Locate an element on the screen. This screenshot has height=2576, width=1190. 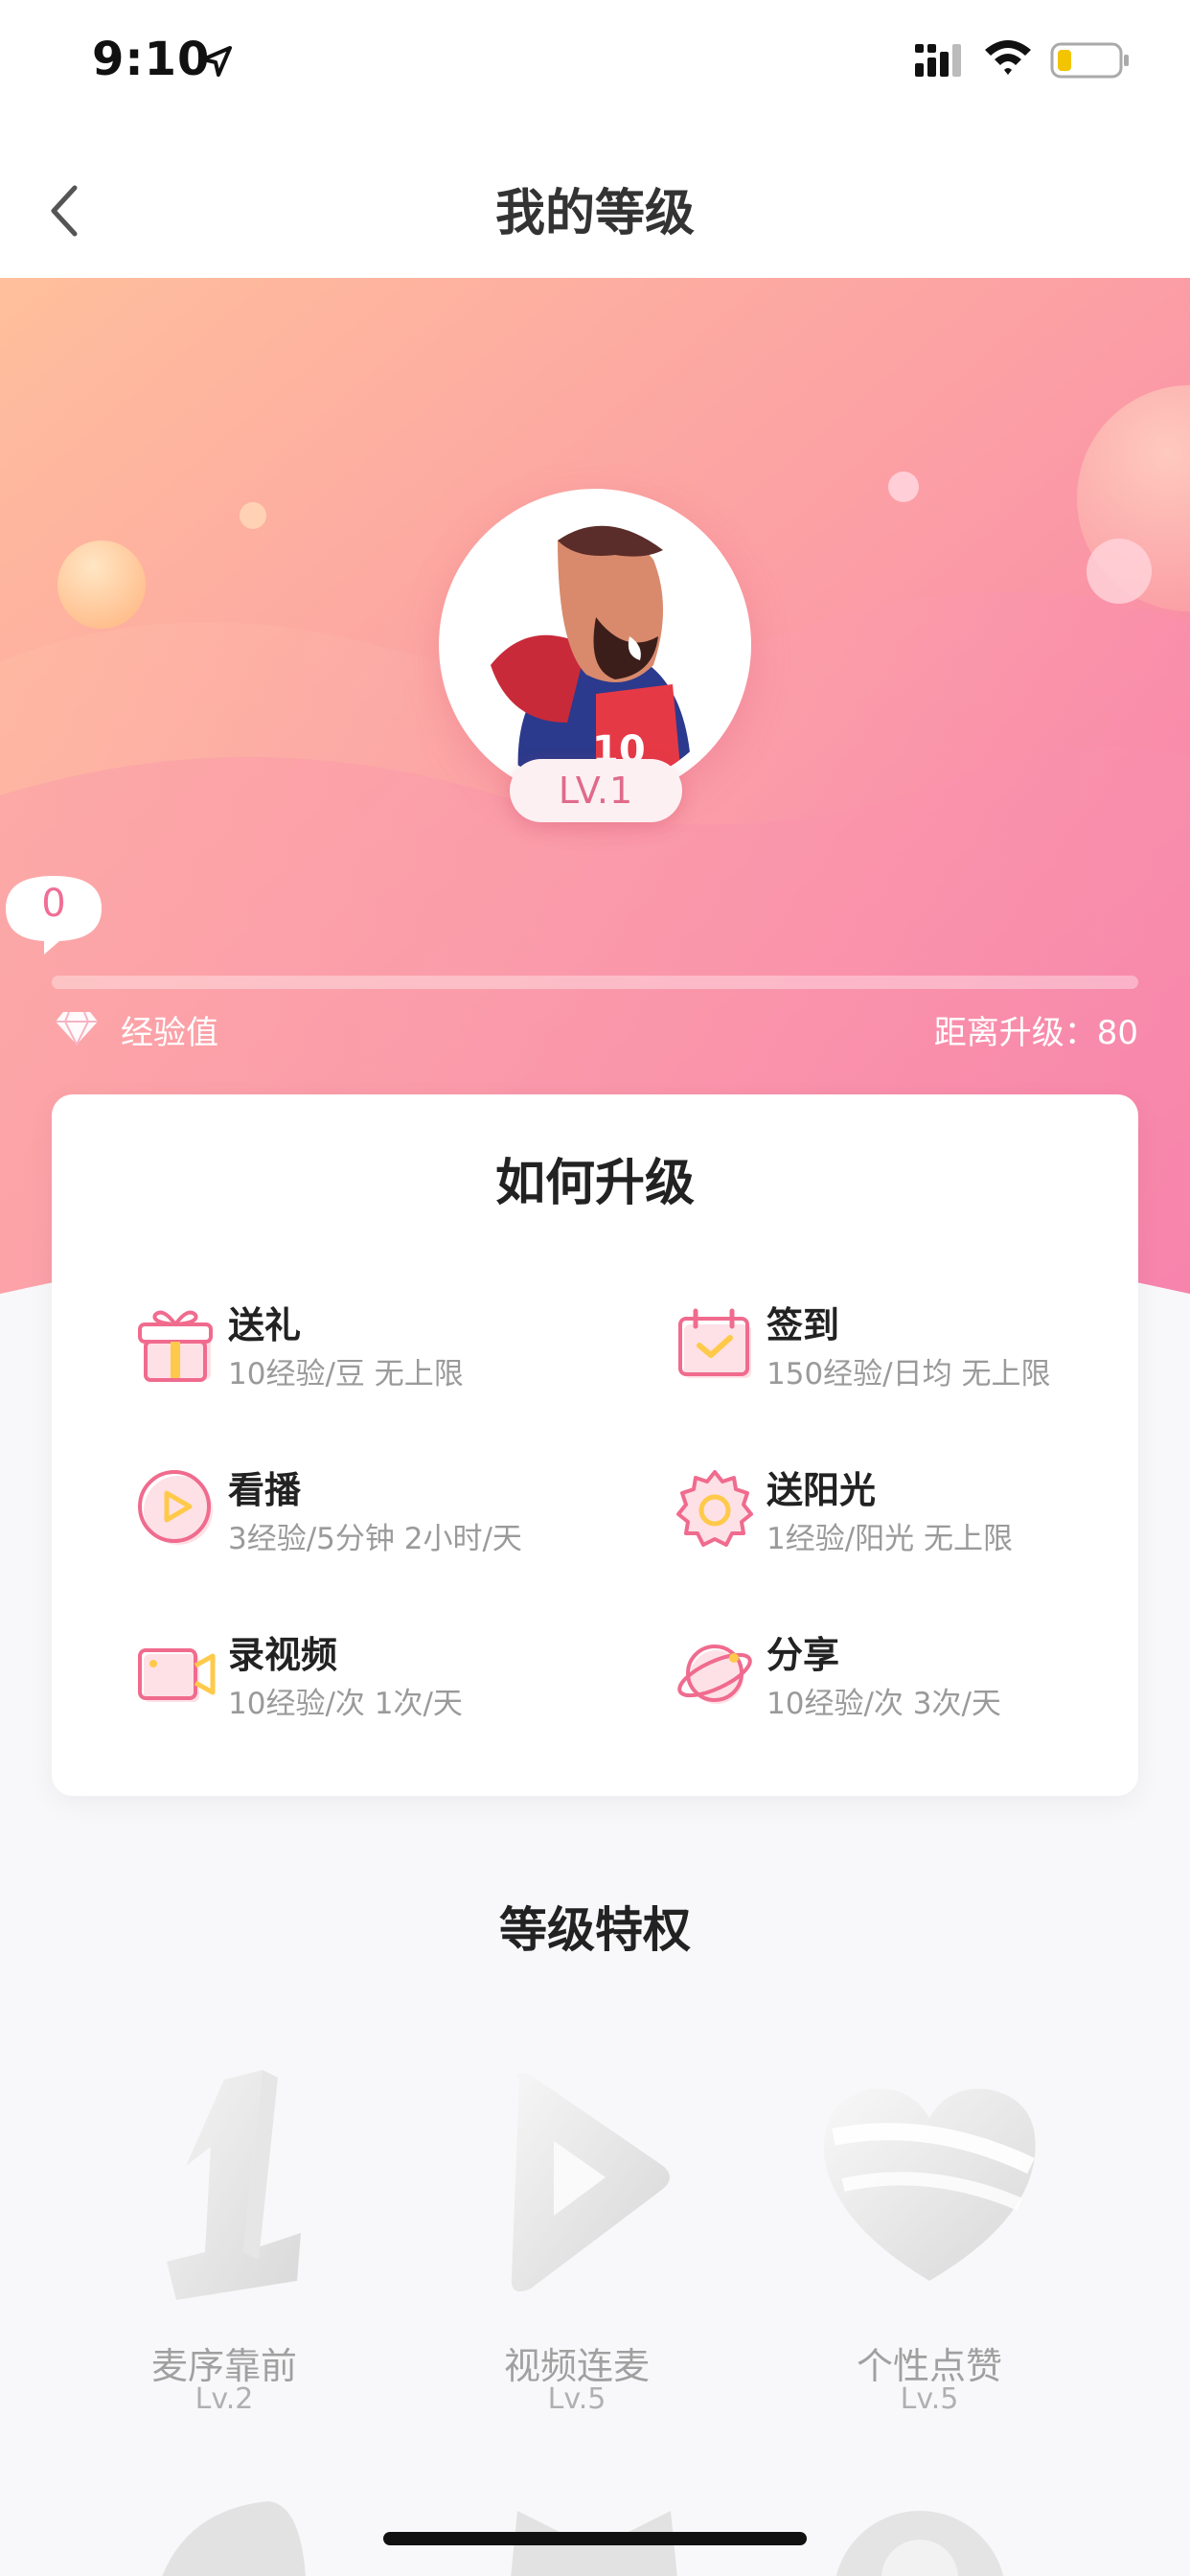
method-name: 送礼 is located at coordinates (265, 1325).